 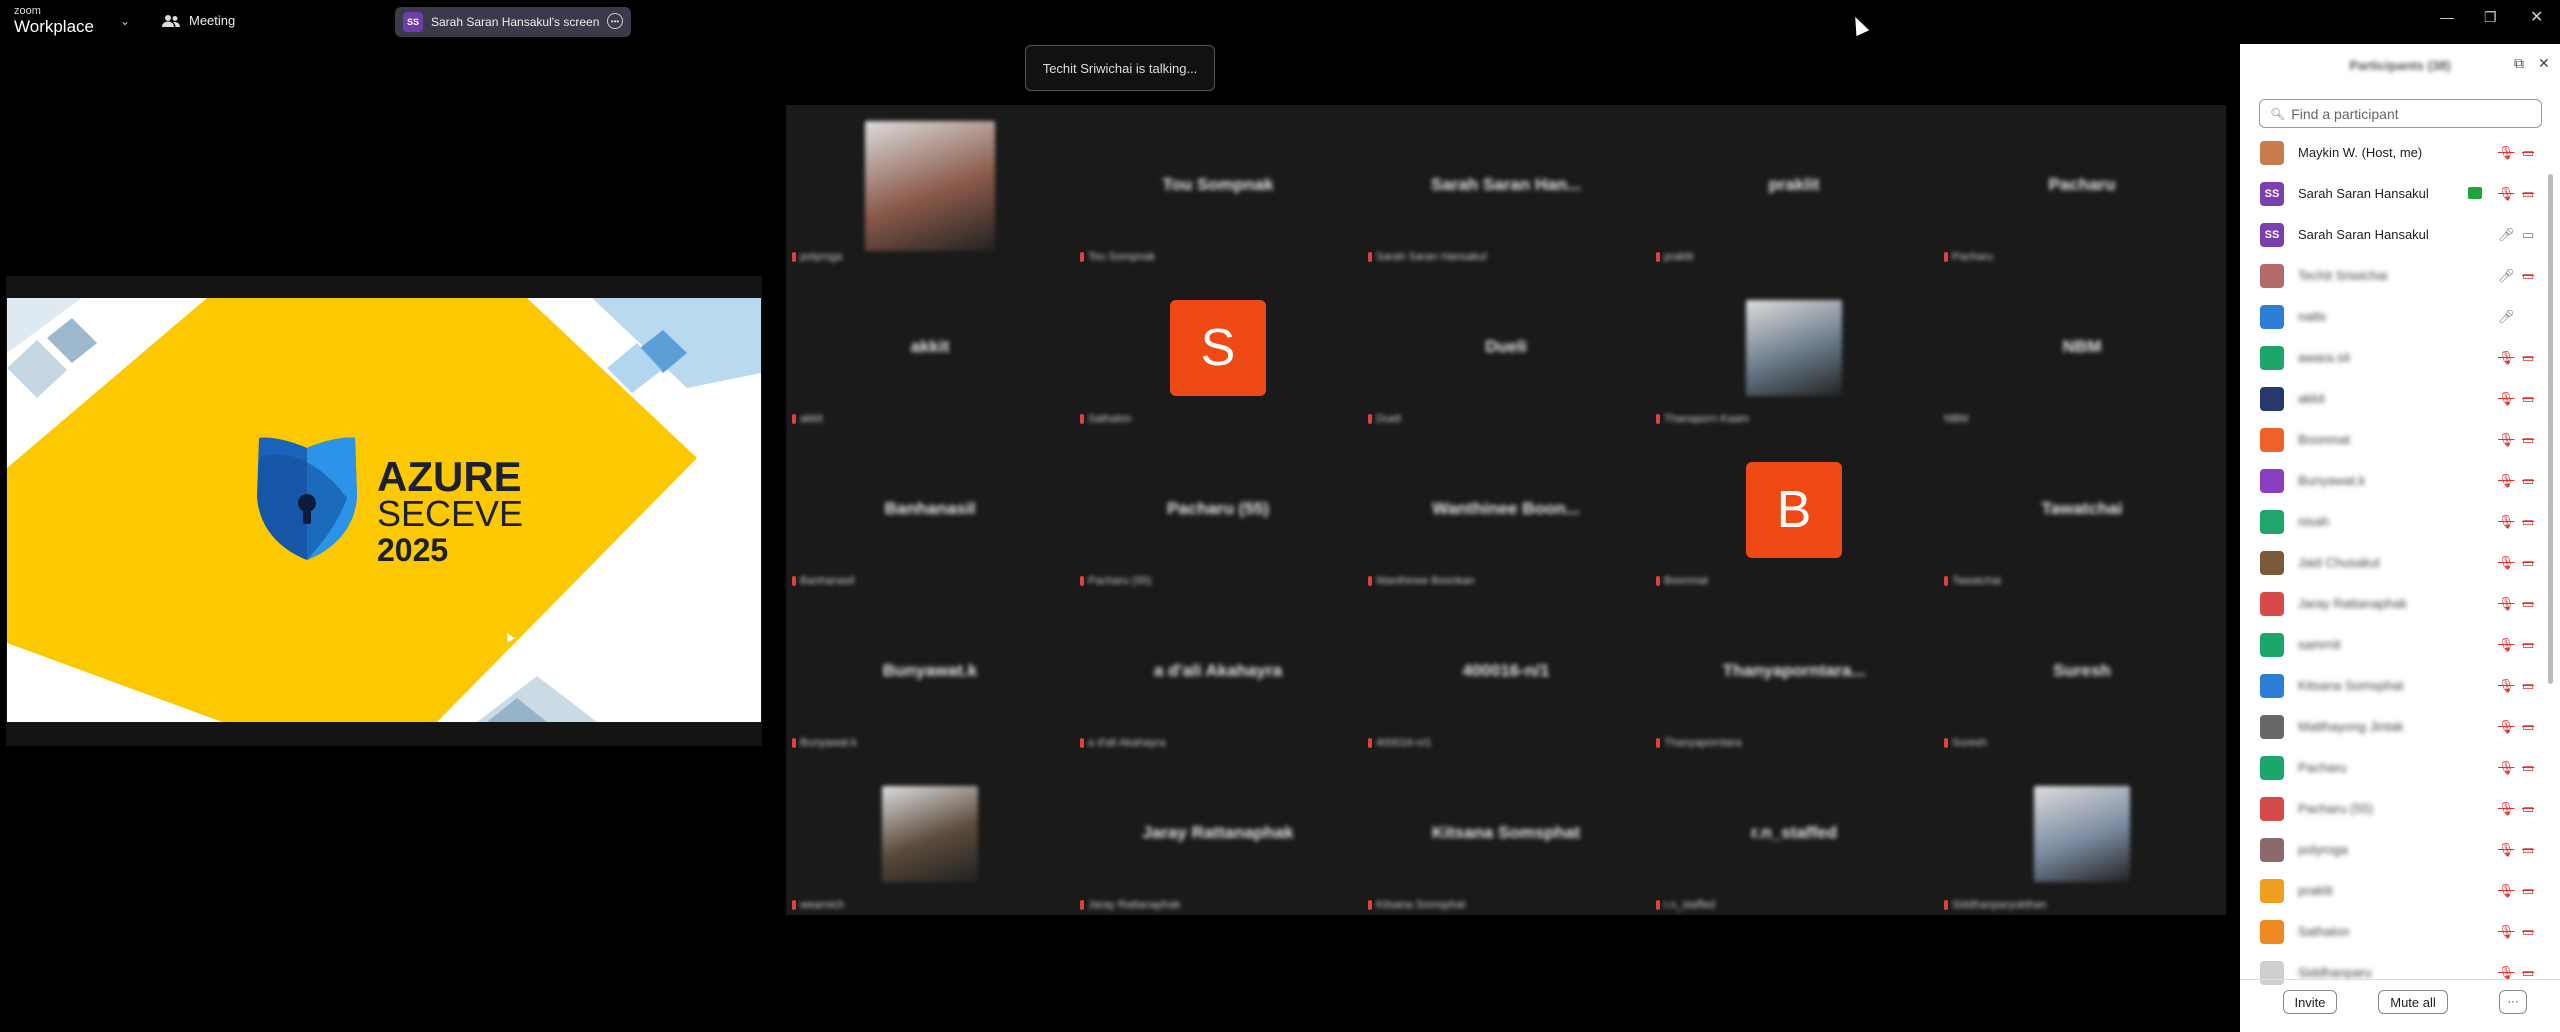 What do you see at coordinates (1218, 672) in the screenshot?
I see `video-tile: a d'ali Akahayra a d'ali Akahayra` at bounding box center [1218, 672].